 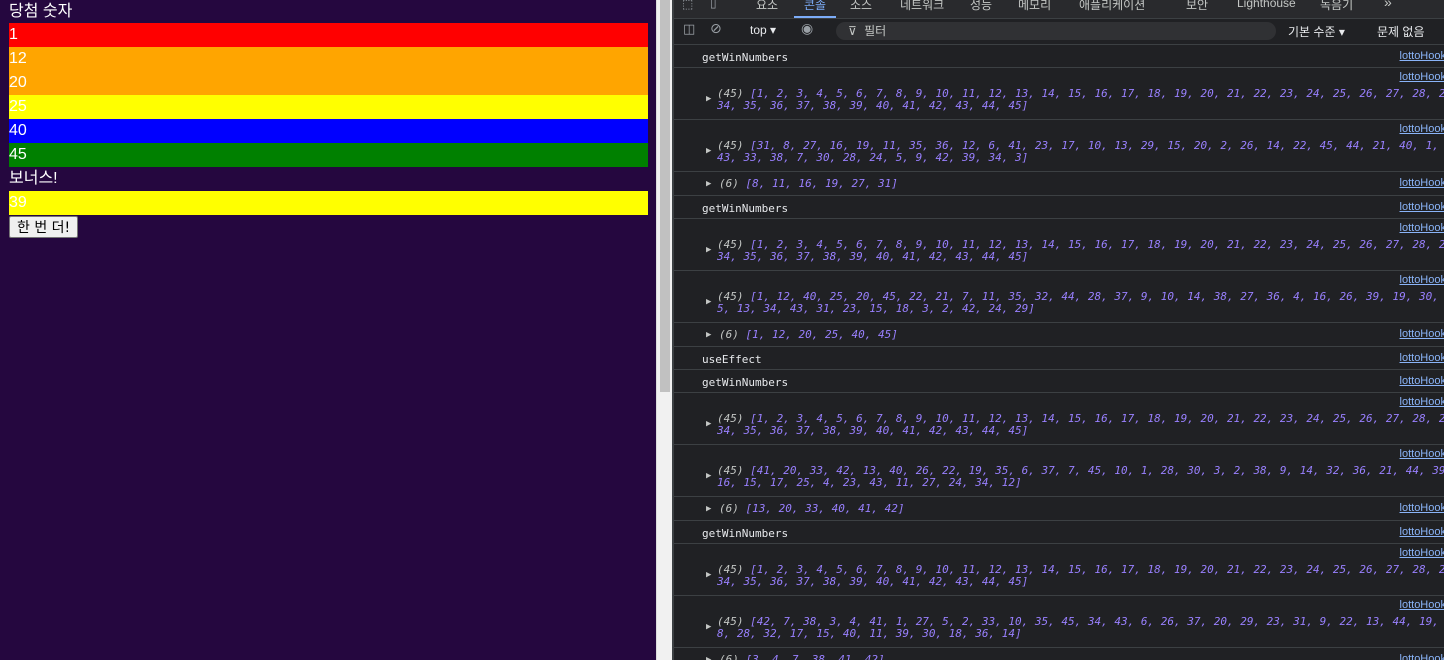 I want to click on tab-8: Lighthouse, so click(x=1266, y=8).